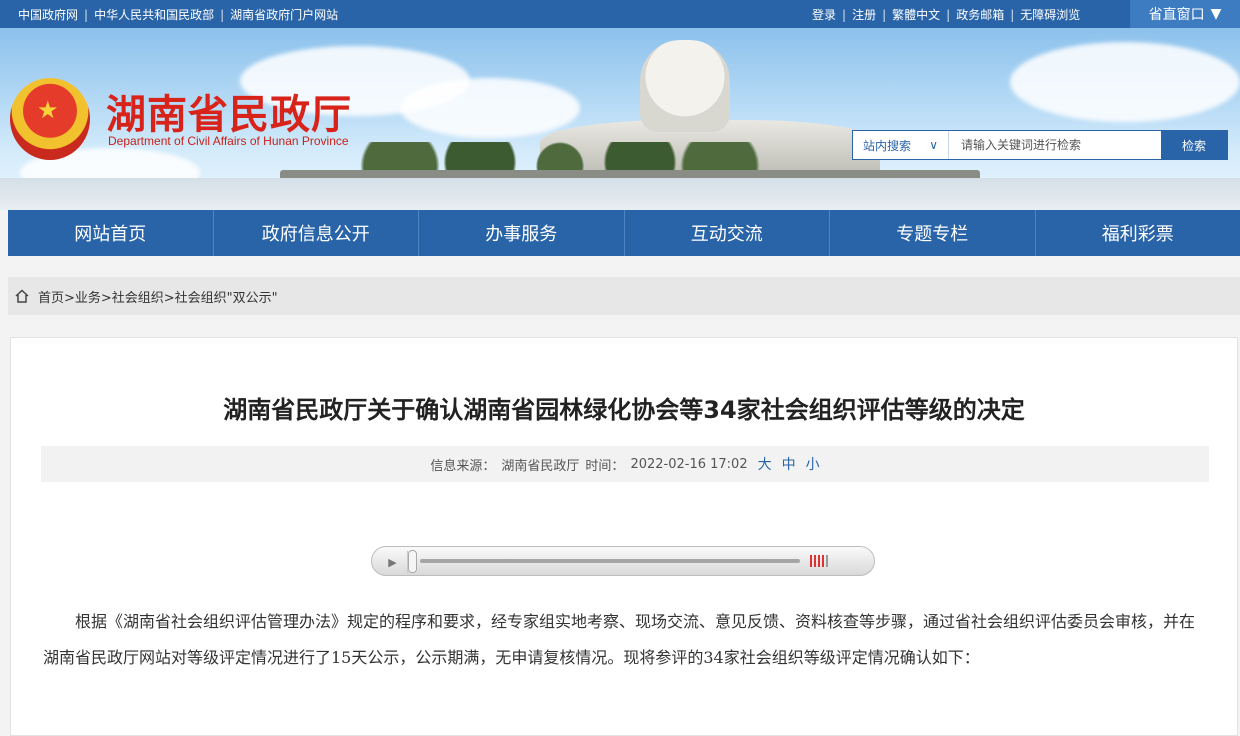  What do you see at coordinates (158, 296) in the screenshot?
I see `breadcrumb-path: 首页>业务>社会组织>社会组织"双公示"` at bounding box center [158, 296].